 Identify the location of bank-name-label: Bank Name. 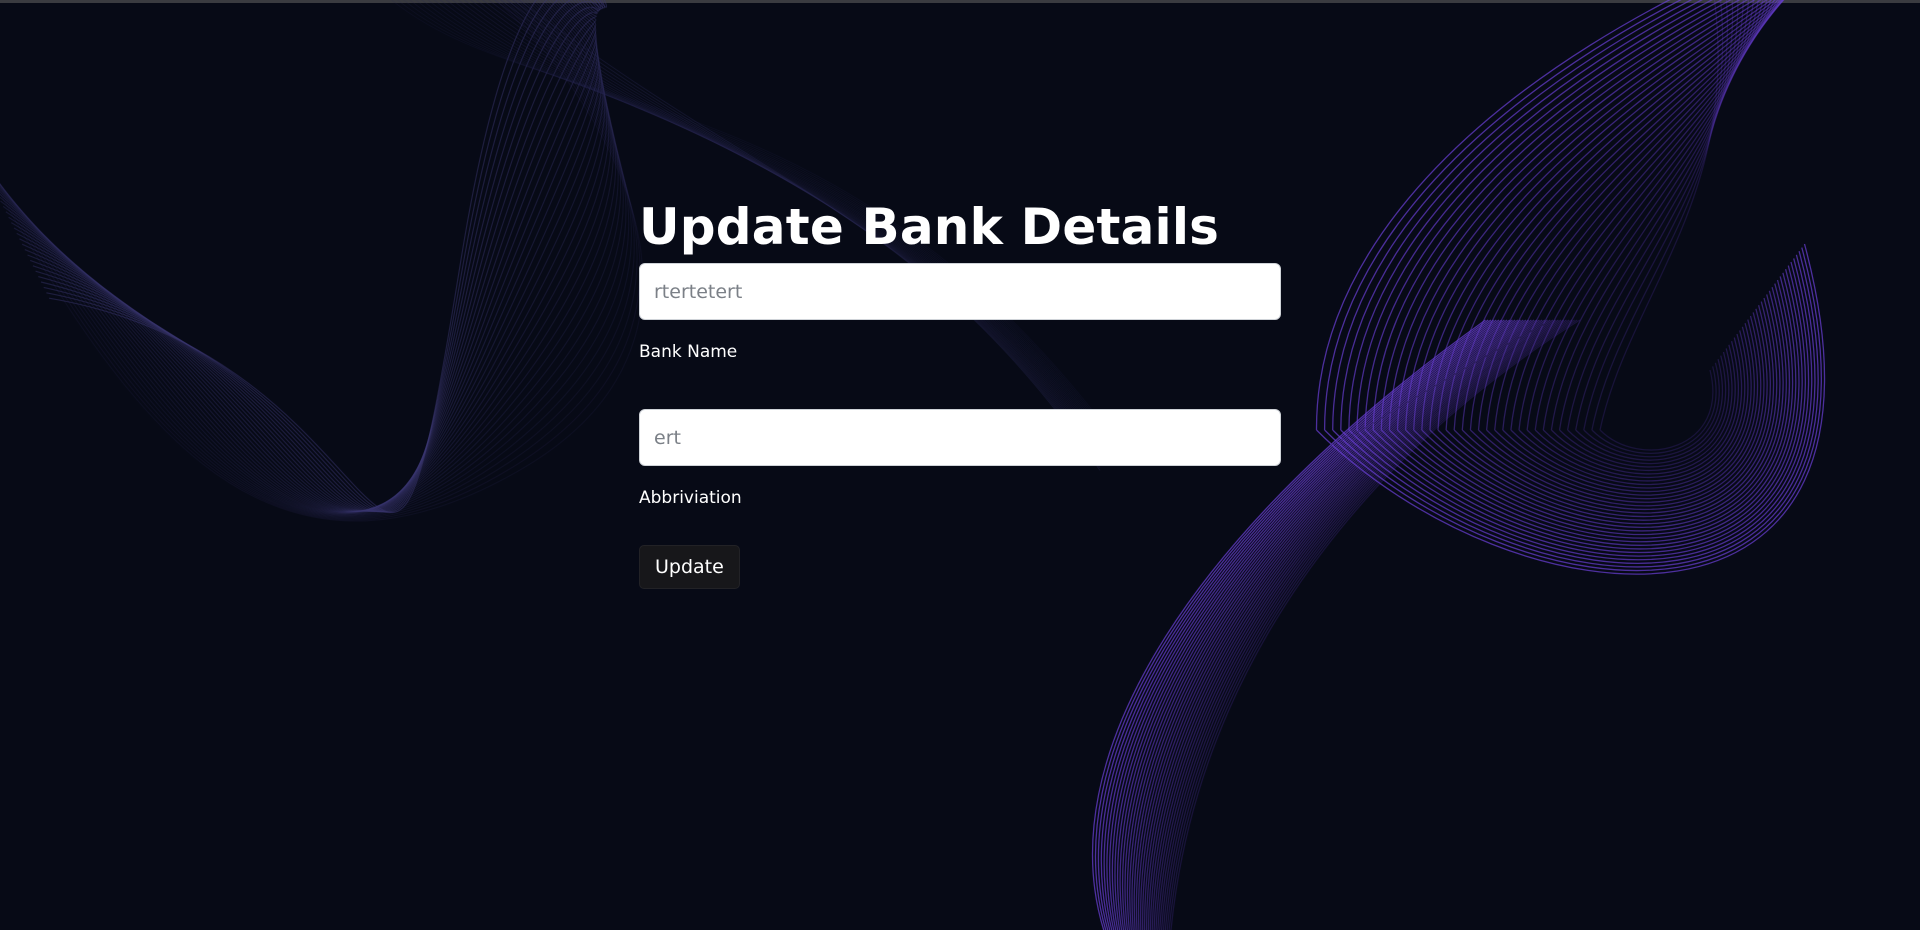
(688, 352).